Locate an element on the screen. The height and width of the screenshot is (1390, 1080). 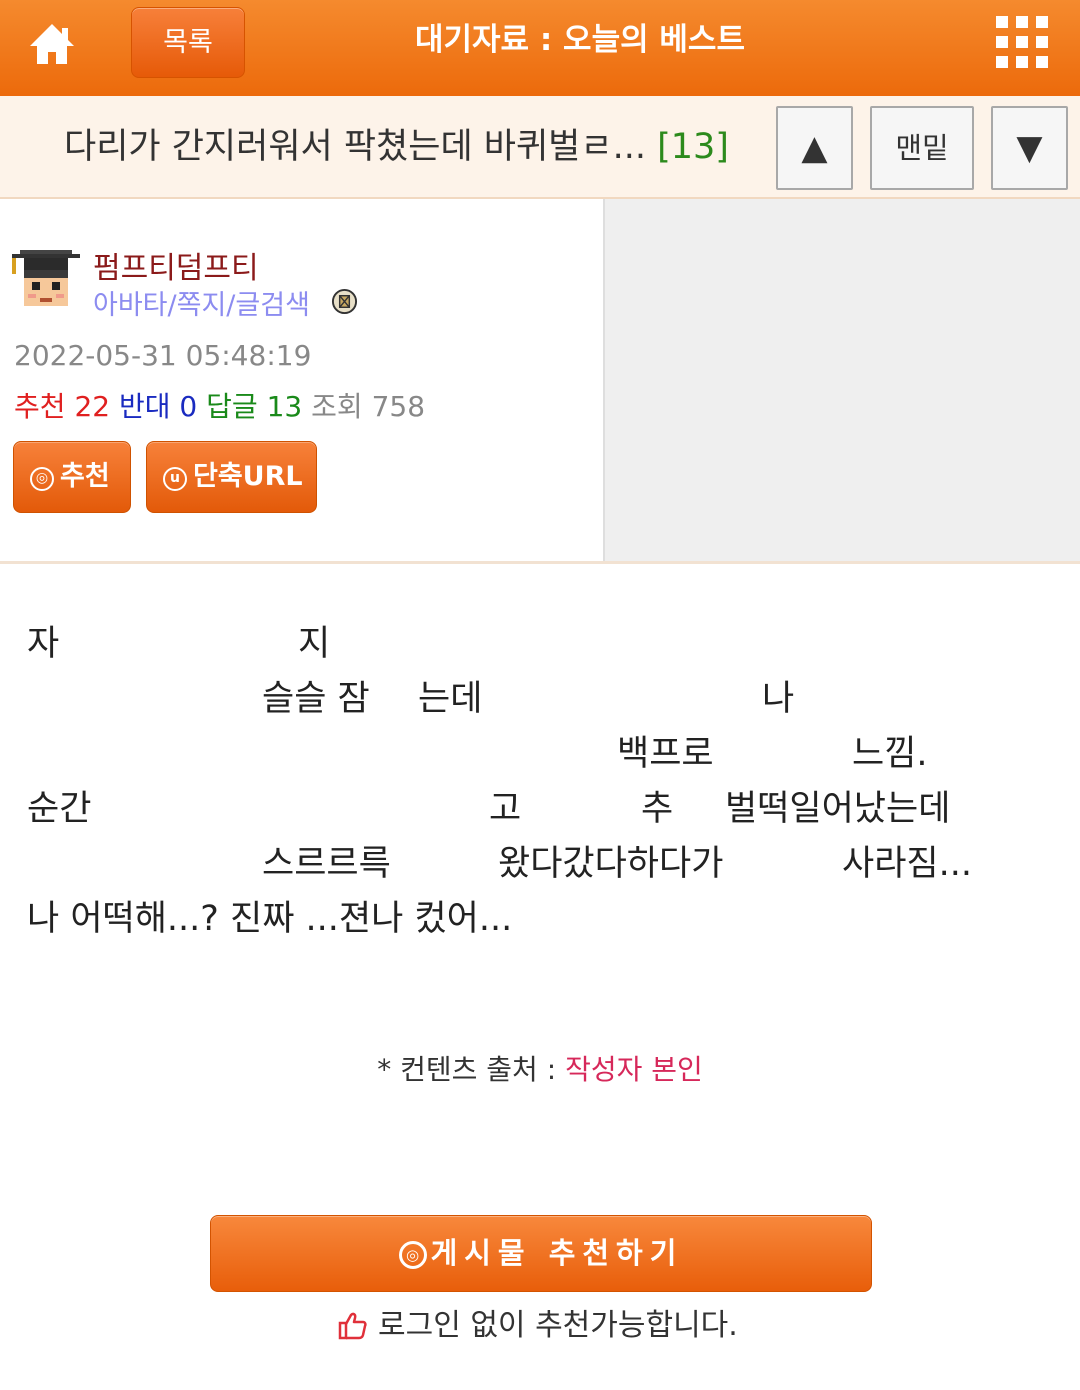
reply-count: [13] is located at coordinates (693, 147).